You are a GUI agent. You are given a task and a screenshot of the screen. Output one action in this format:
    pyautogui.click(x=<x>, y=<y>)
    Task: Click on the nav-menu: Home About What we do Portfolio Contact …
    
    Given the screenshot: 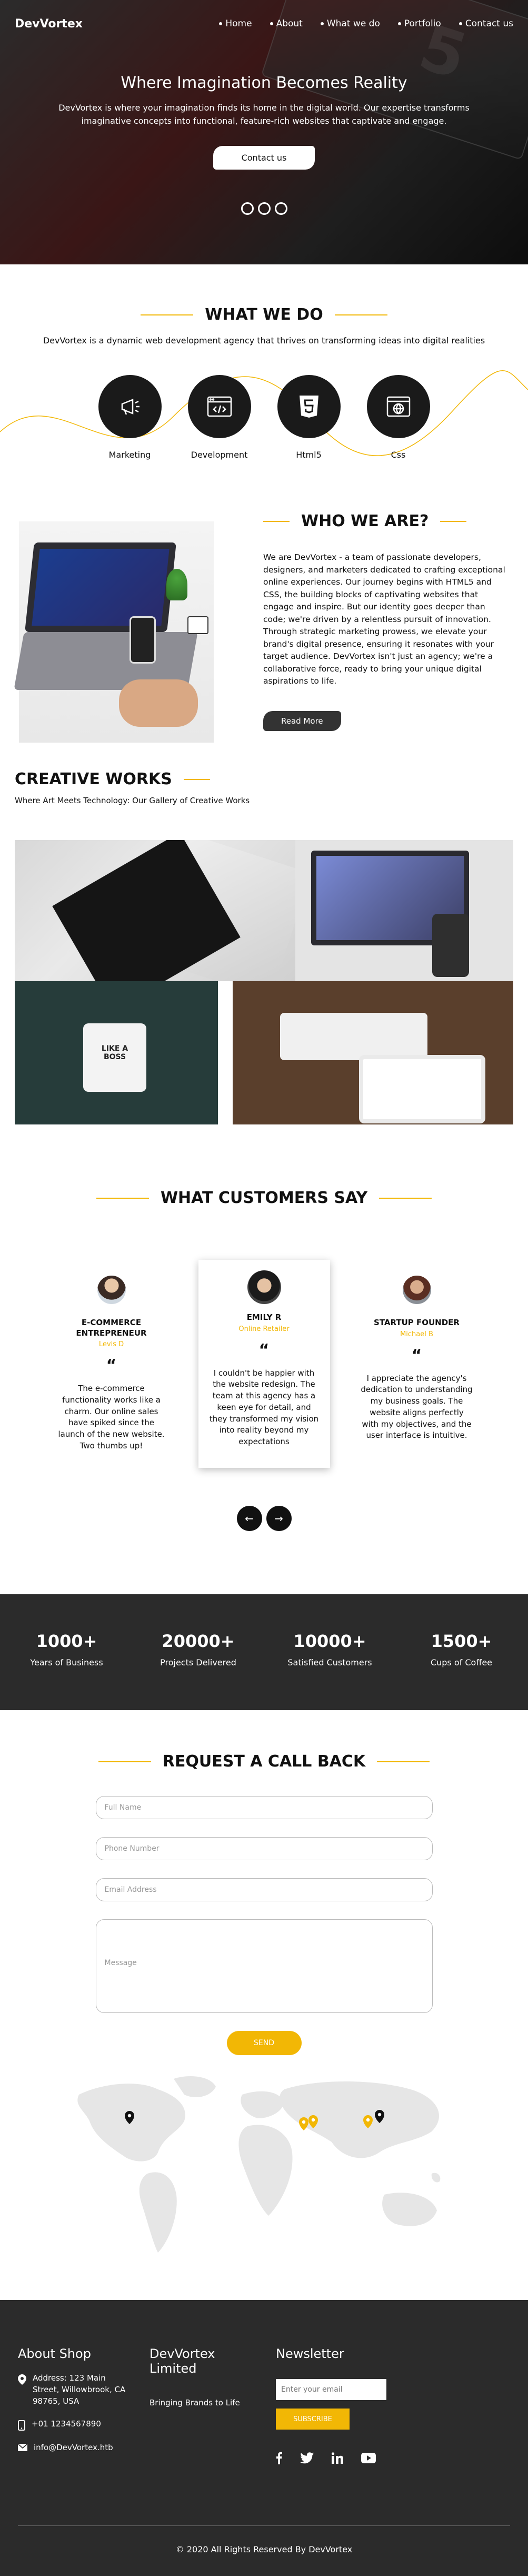 What is the action you would take?
    pyautogui.click(x=366, y=23)
    